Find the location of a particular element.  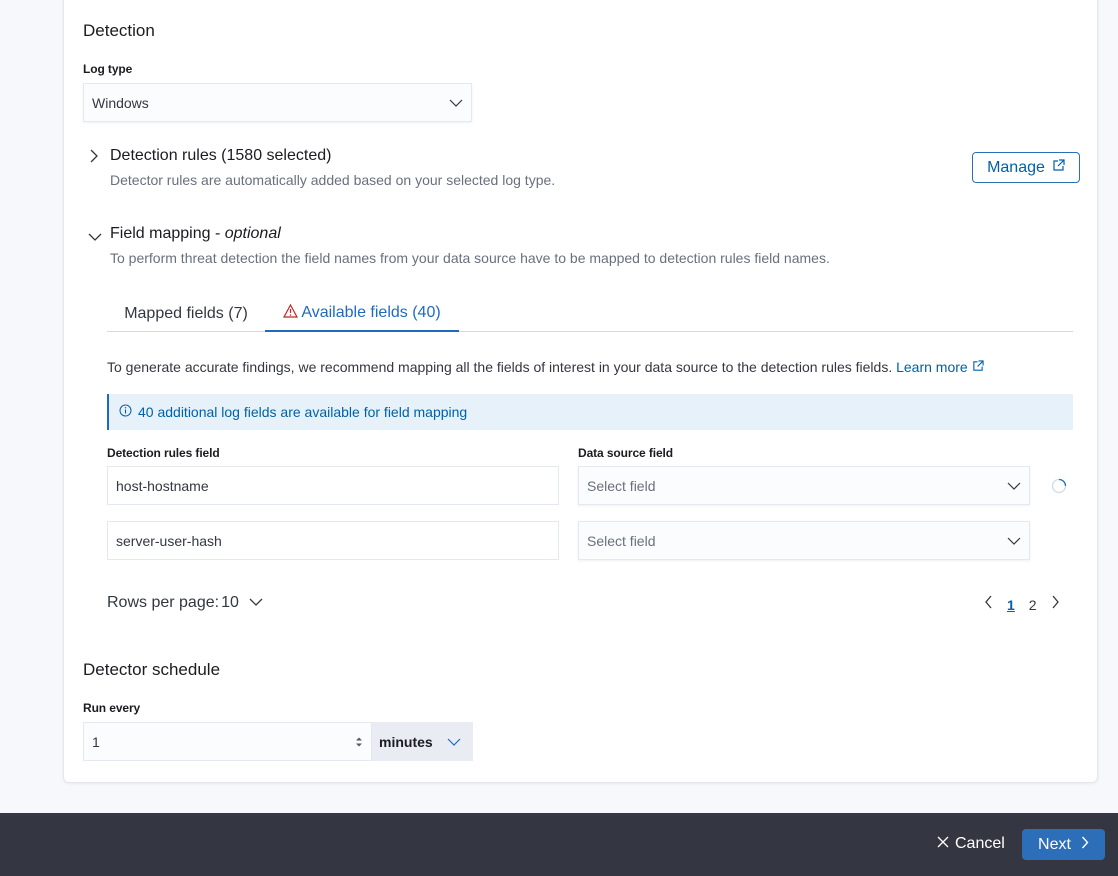

detection-rules-accordion-title: Detection rules (1580 selected) is located at coordinates (220, 156).